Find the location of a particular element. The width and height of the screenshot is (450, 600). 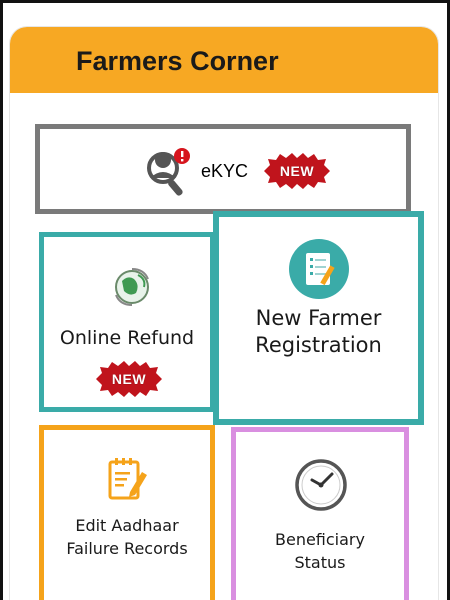

new-farmer-registration-label: New Farmer Registration is located at coordinates (318, 332).